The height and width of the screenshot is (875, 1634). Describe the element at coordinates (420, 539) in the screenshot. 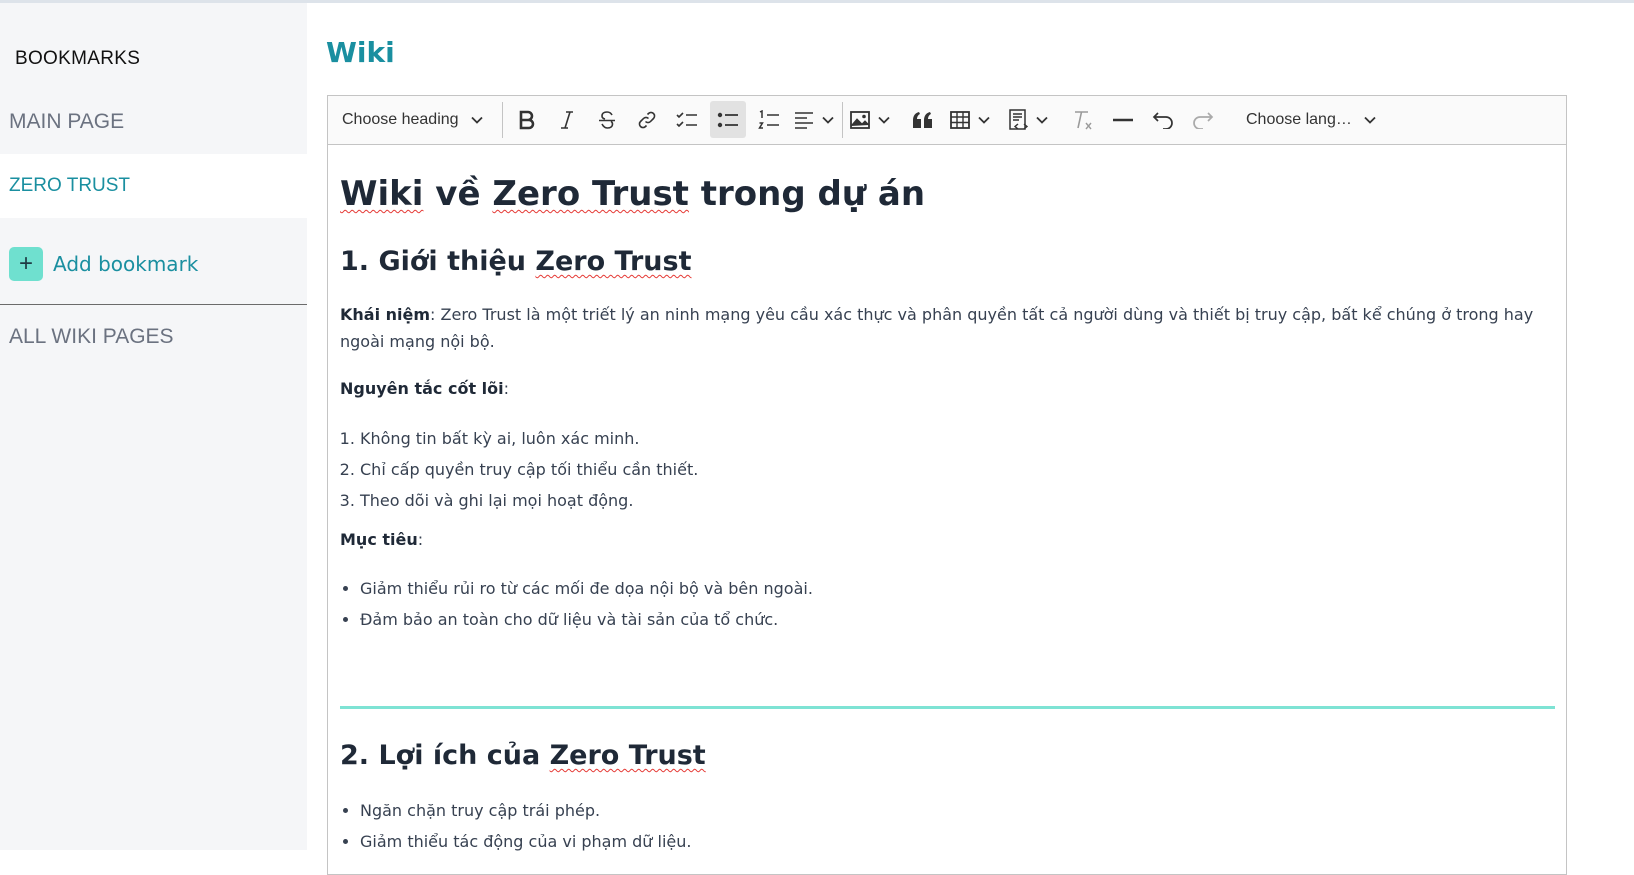

I see `goals-colon: :` at that location.